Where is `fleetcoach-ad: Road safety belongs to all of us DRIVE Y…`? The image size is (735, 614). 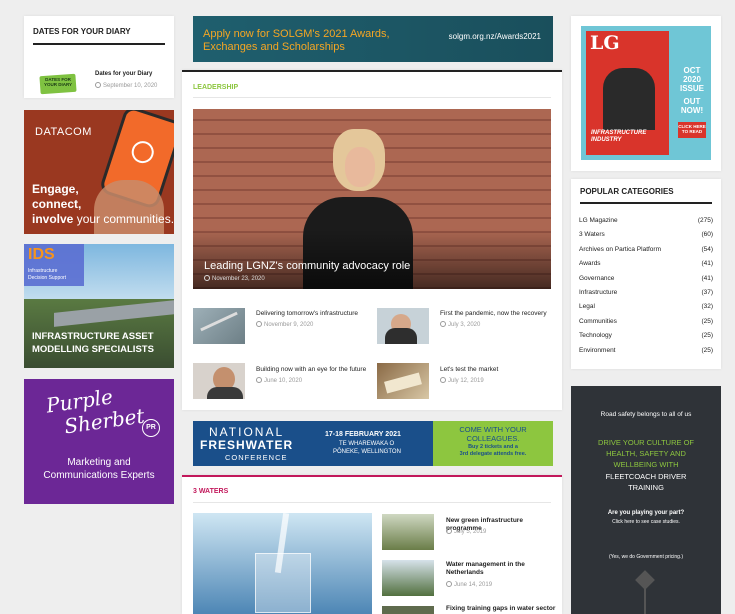
fleetcoach-ad: Road safety belongs to all of us DRIVE Y… is located at coordinates (646, 500).